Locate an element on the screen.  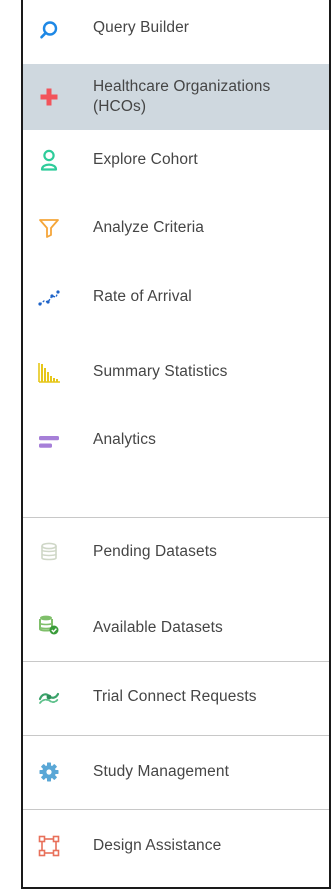
nav-item-study-management: Study Management is located at coordinates (176, 772).